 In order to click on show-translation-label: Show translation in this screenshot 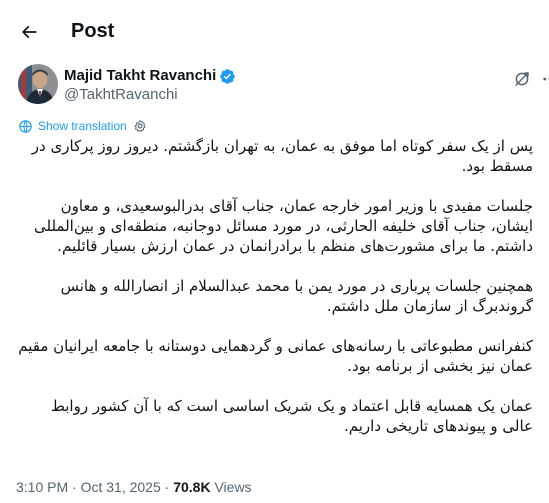, I will do `click(82, 126)`.